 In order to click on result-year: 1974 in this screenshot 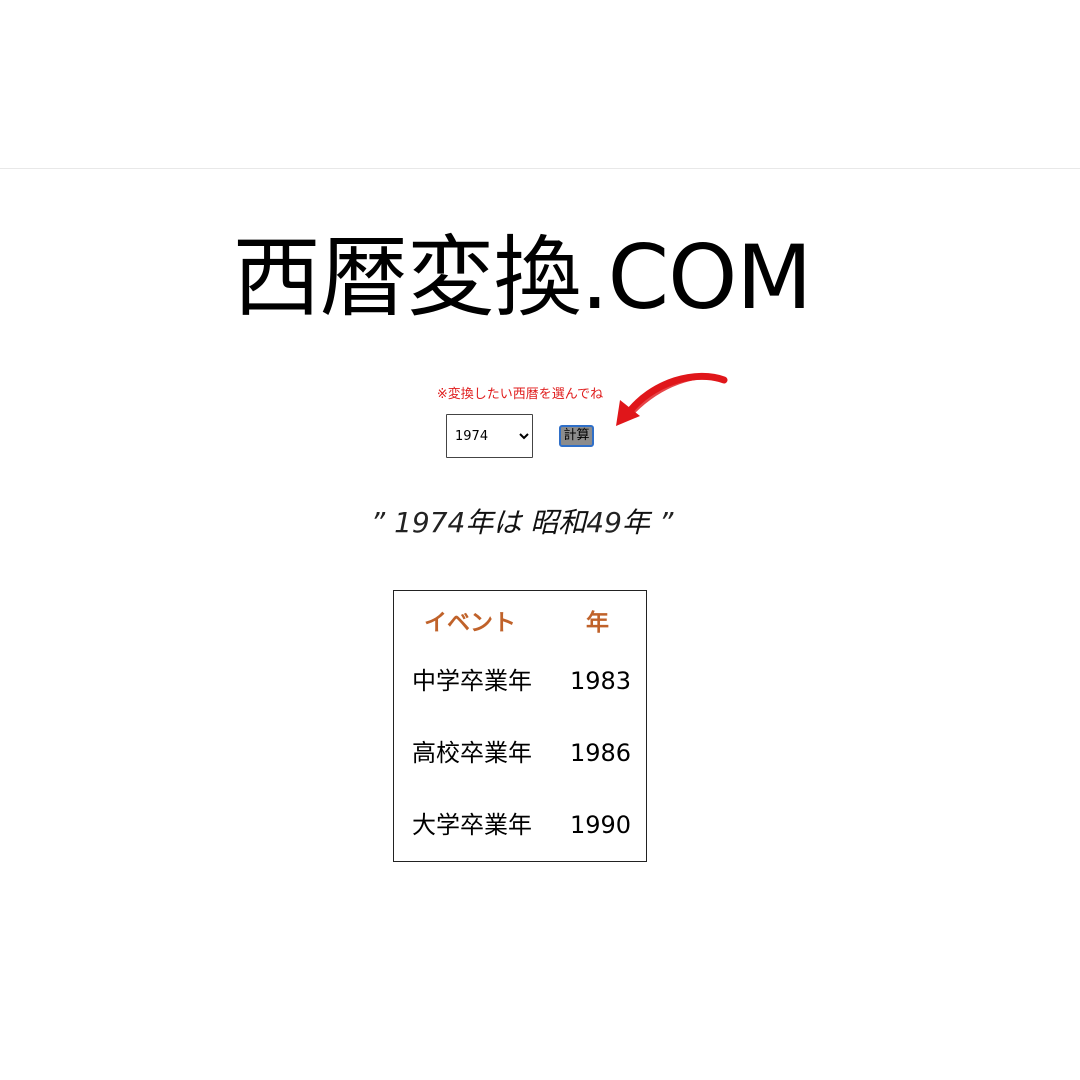, I will do `click(430, 522)`.